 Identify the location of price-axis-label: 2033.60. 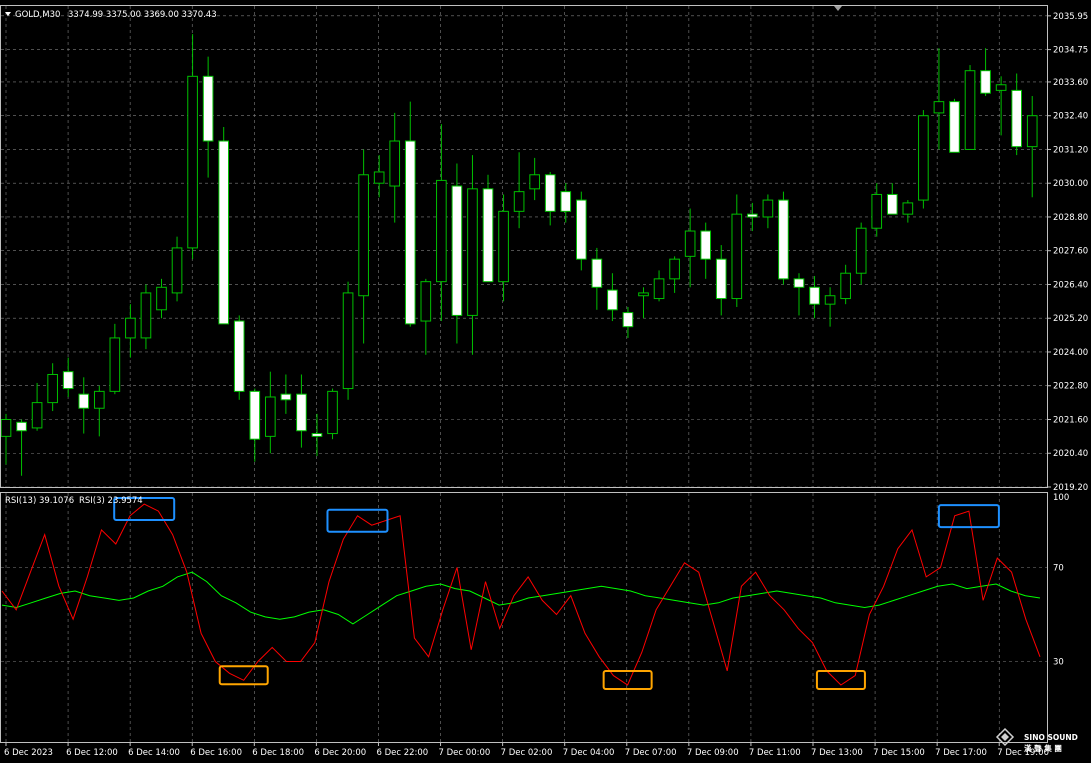
(1070, 83).